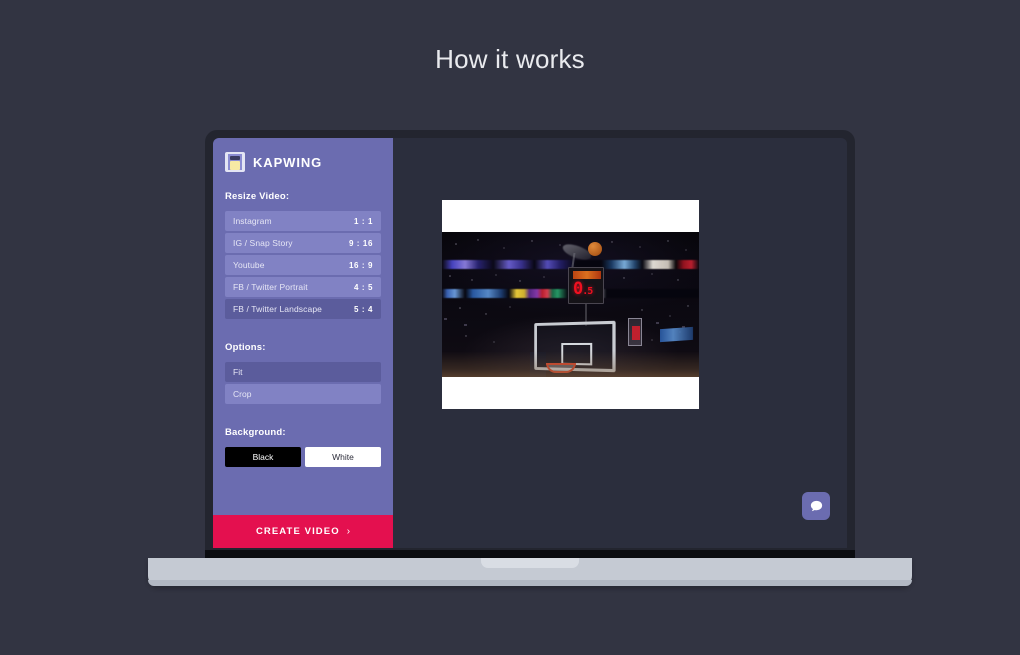 The width and height of the screenshot is (1020, 655). Describe the element at coordinates (587, 291) in the screenshot. I see `shot-clock-decimal: .5` at that location.